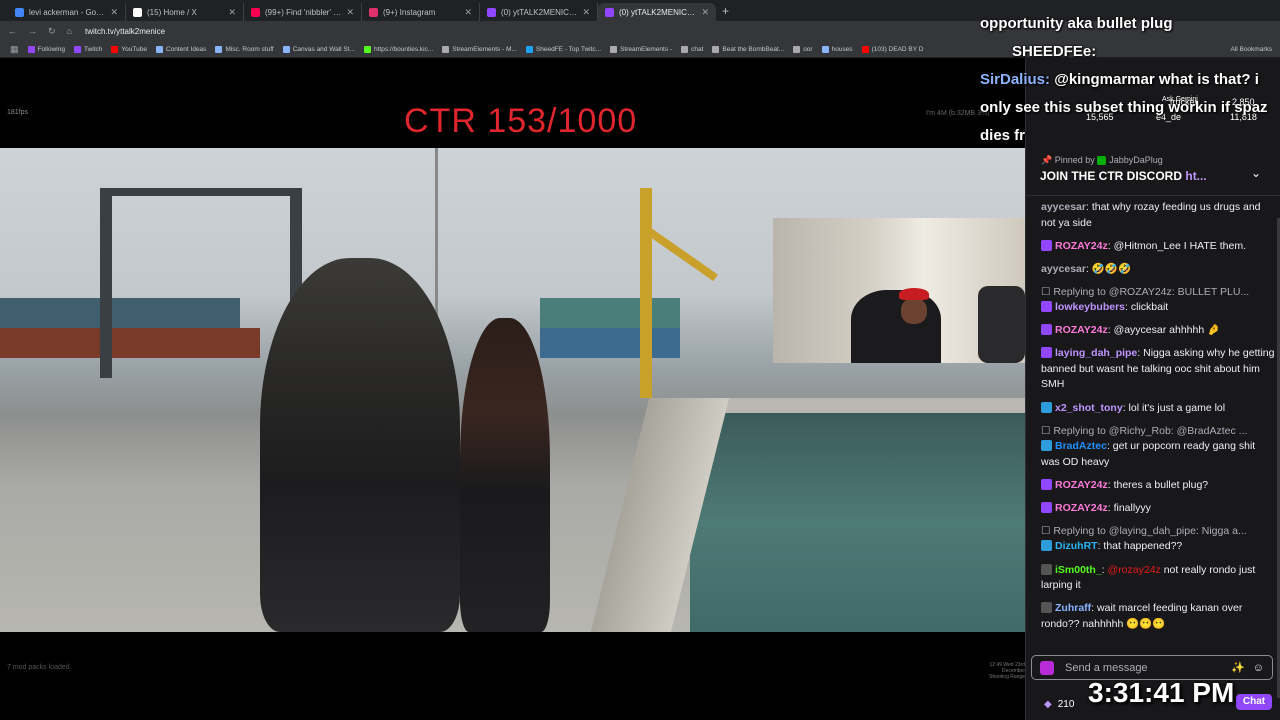  I want to click on chat-send-button: Chat, so click(1254, 702).